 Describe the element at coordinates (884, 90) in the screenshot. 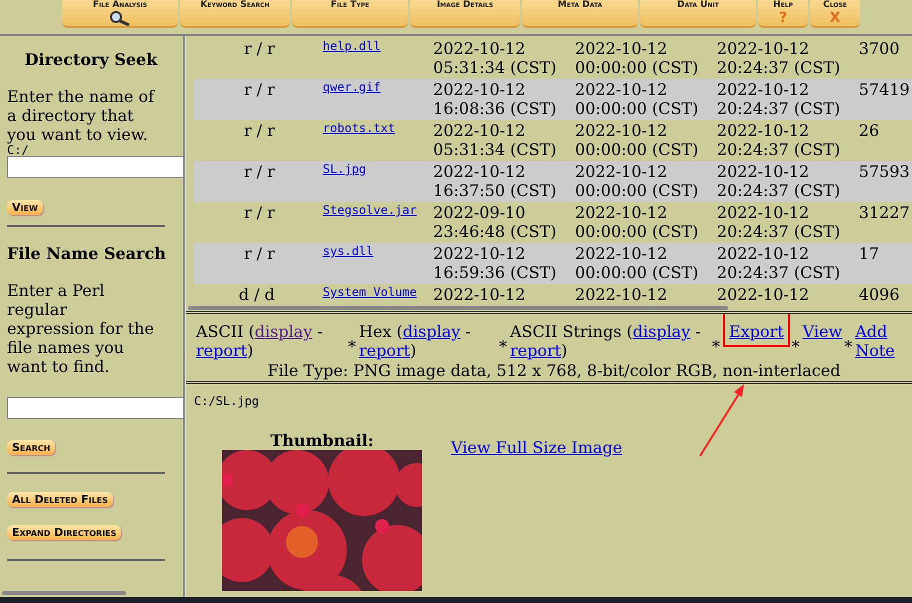

I see `size-cell-text: 57419` at that location.